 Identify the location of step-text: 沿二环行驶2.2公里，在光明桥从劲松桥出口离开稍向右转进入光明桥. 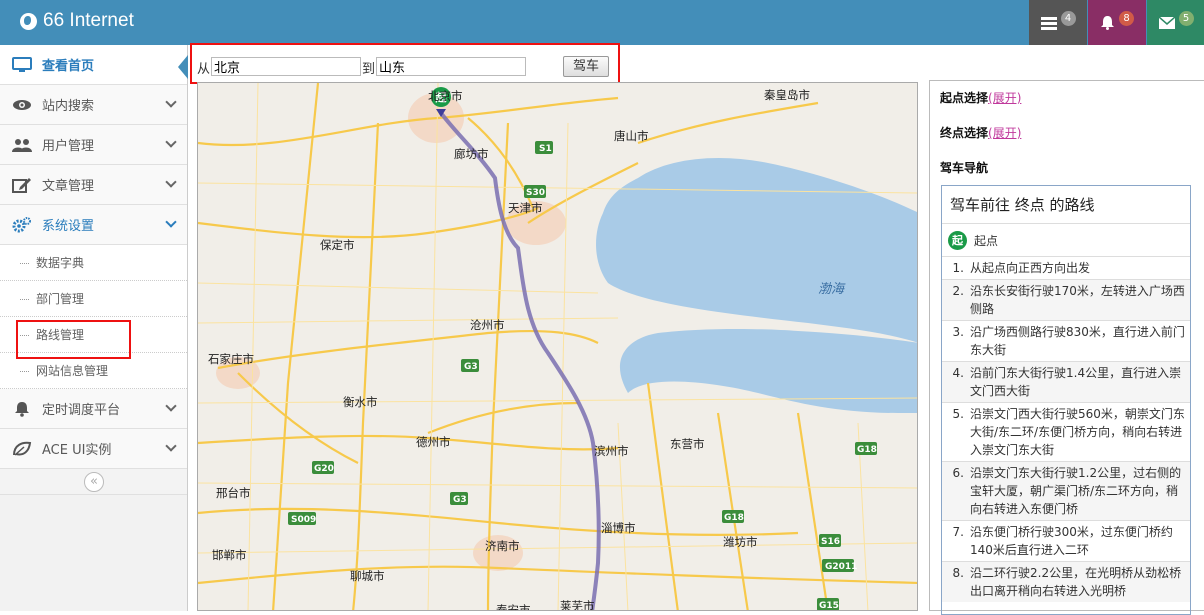
(1076, 582).